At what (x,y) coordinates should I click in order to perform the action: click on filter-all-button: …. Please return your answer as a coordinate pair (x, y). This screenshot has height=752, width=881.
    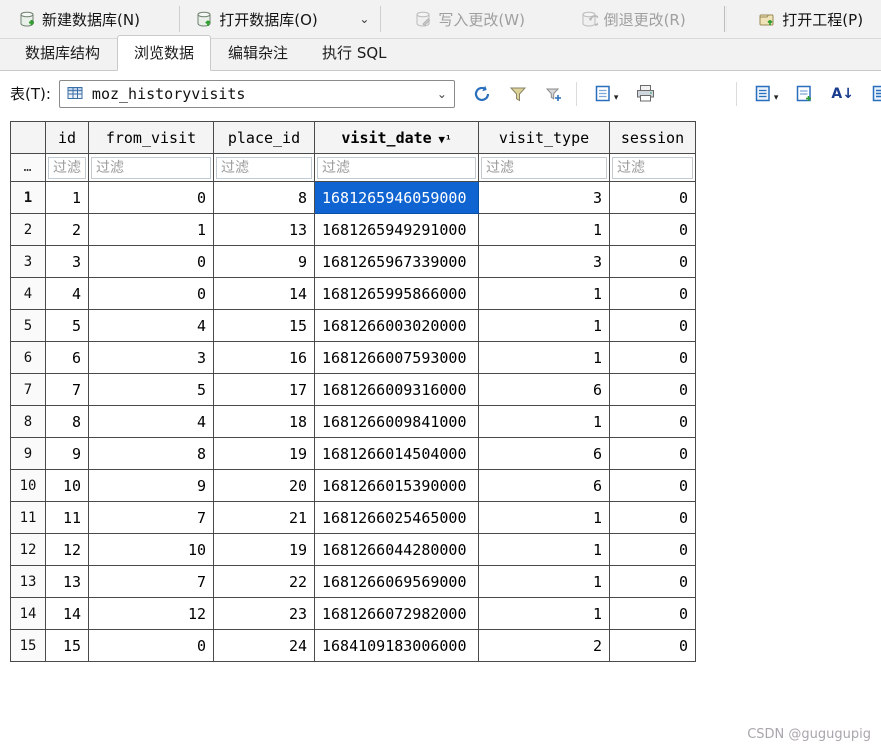
    Looking at the image, I should click on (28, 167).